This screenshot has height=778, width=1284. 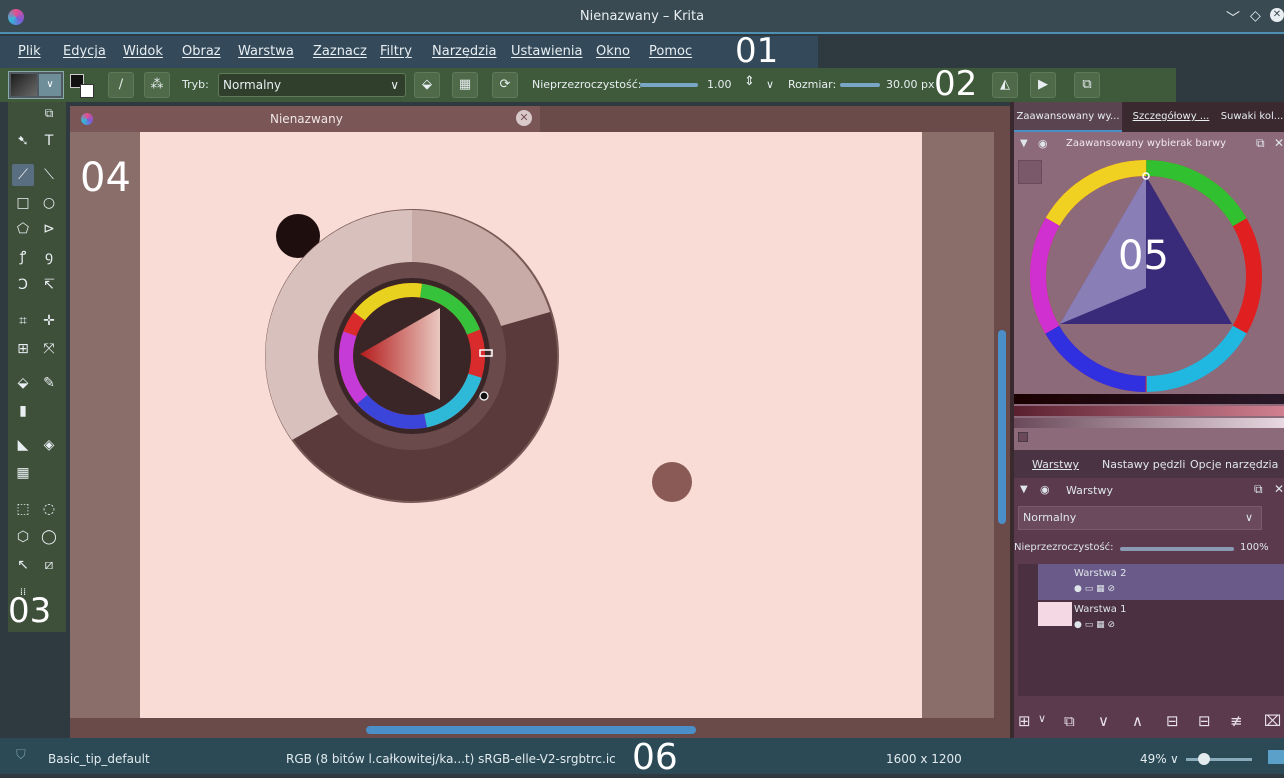 What do you see at coordinates (396, 51) in the screenshot?
I see `menu-filtry: Filtry` at bounding box center [396, 51].